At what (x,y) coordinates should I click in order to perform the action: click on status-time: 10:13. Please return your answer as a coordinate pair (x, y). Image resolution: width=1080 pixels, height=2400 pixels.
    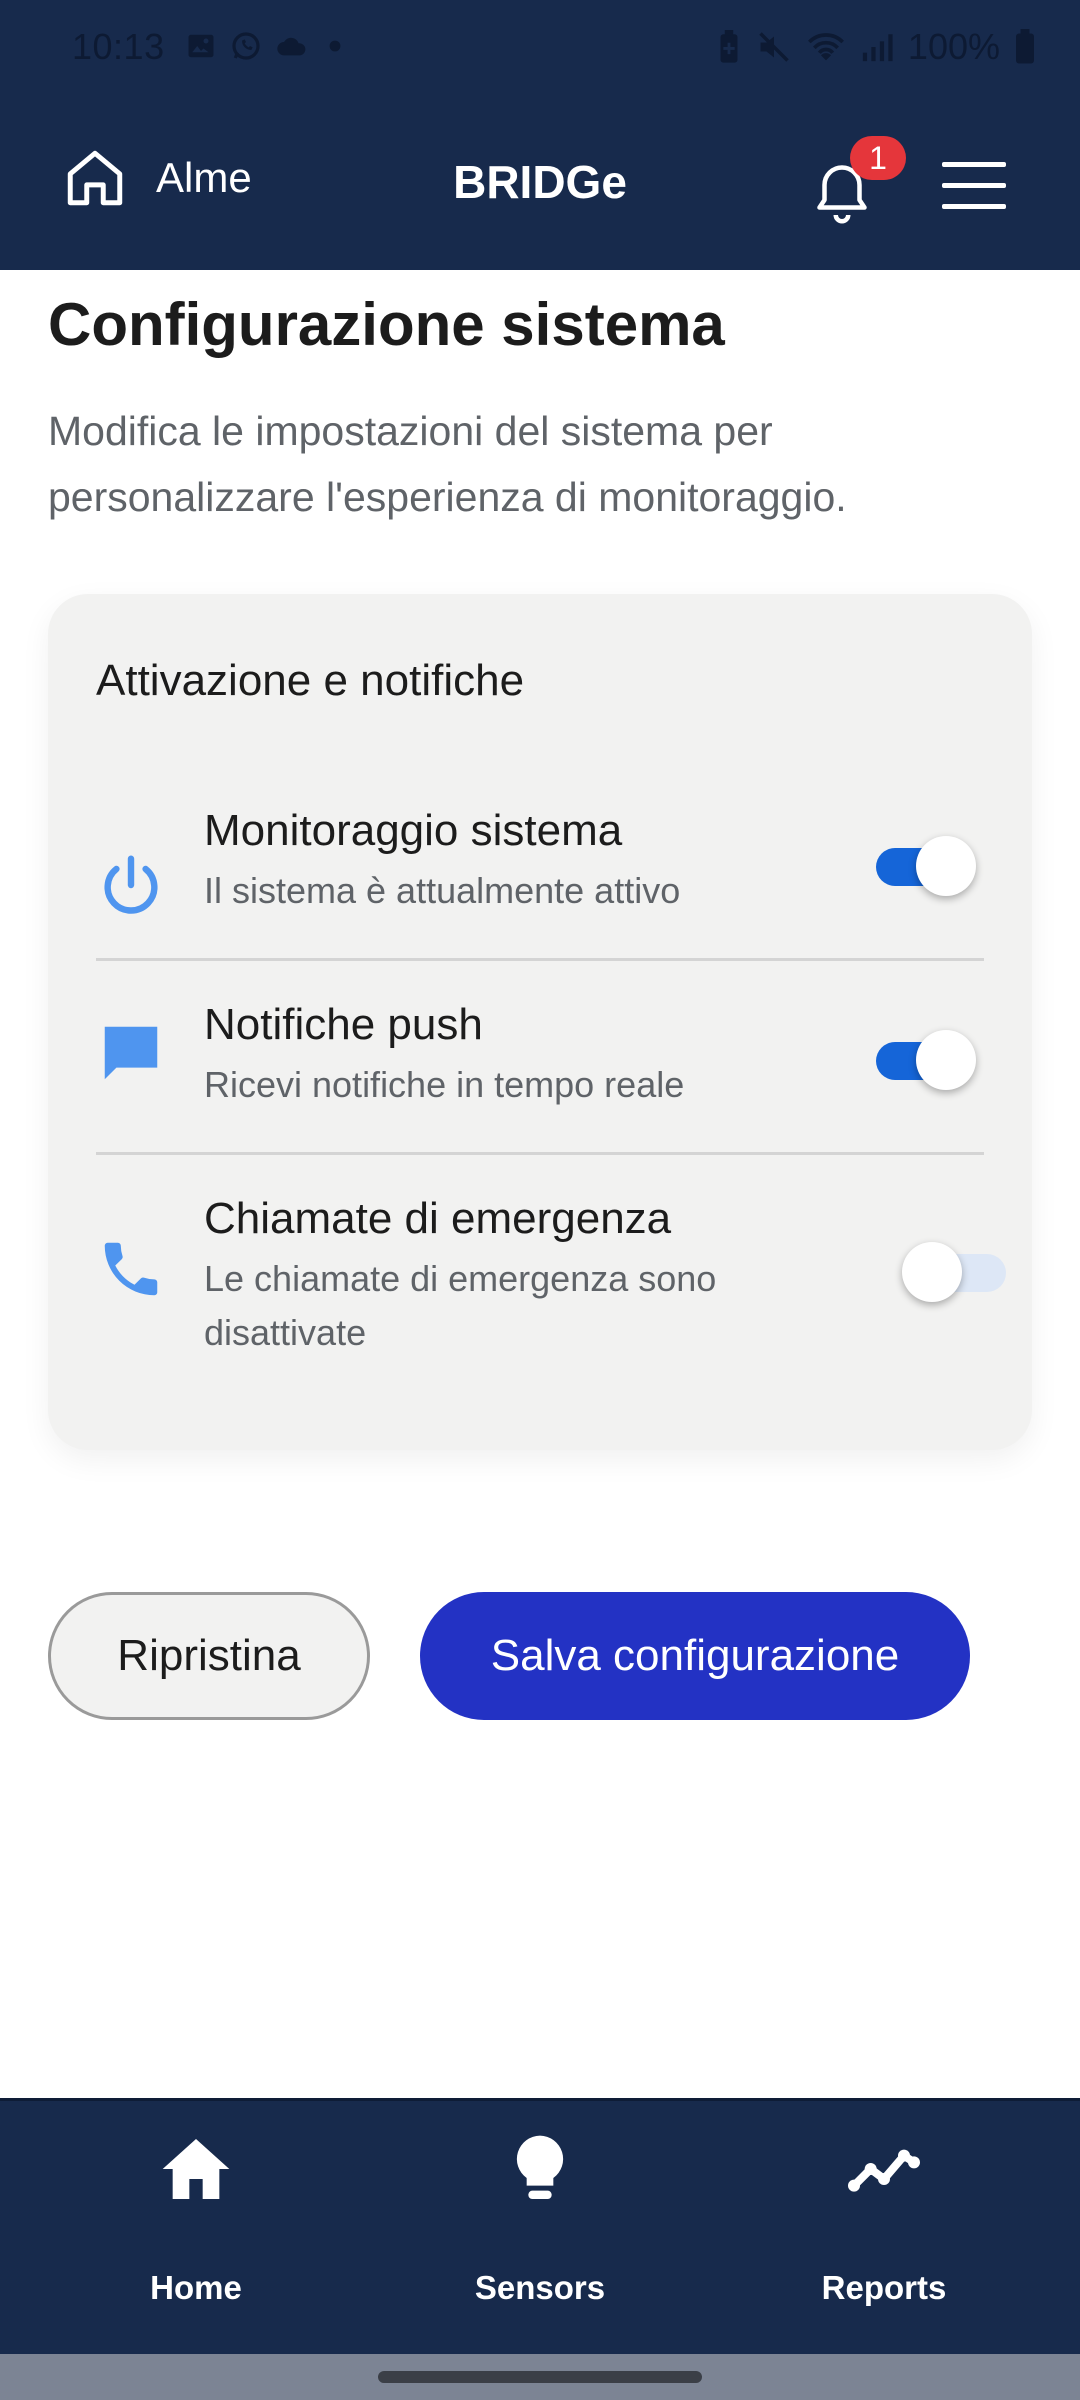
    Looking at the image, I should click on (118, 46).